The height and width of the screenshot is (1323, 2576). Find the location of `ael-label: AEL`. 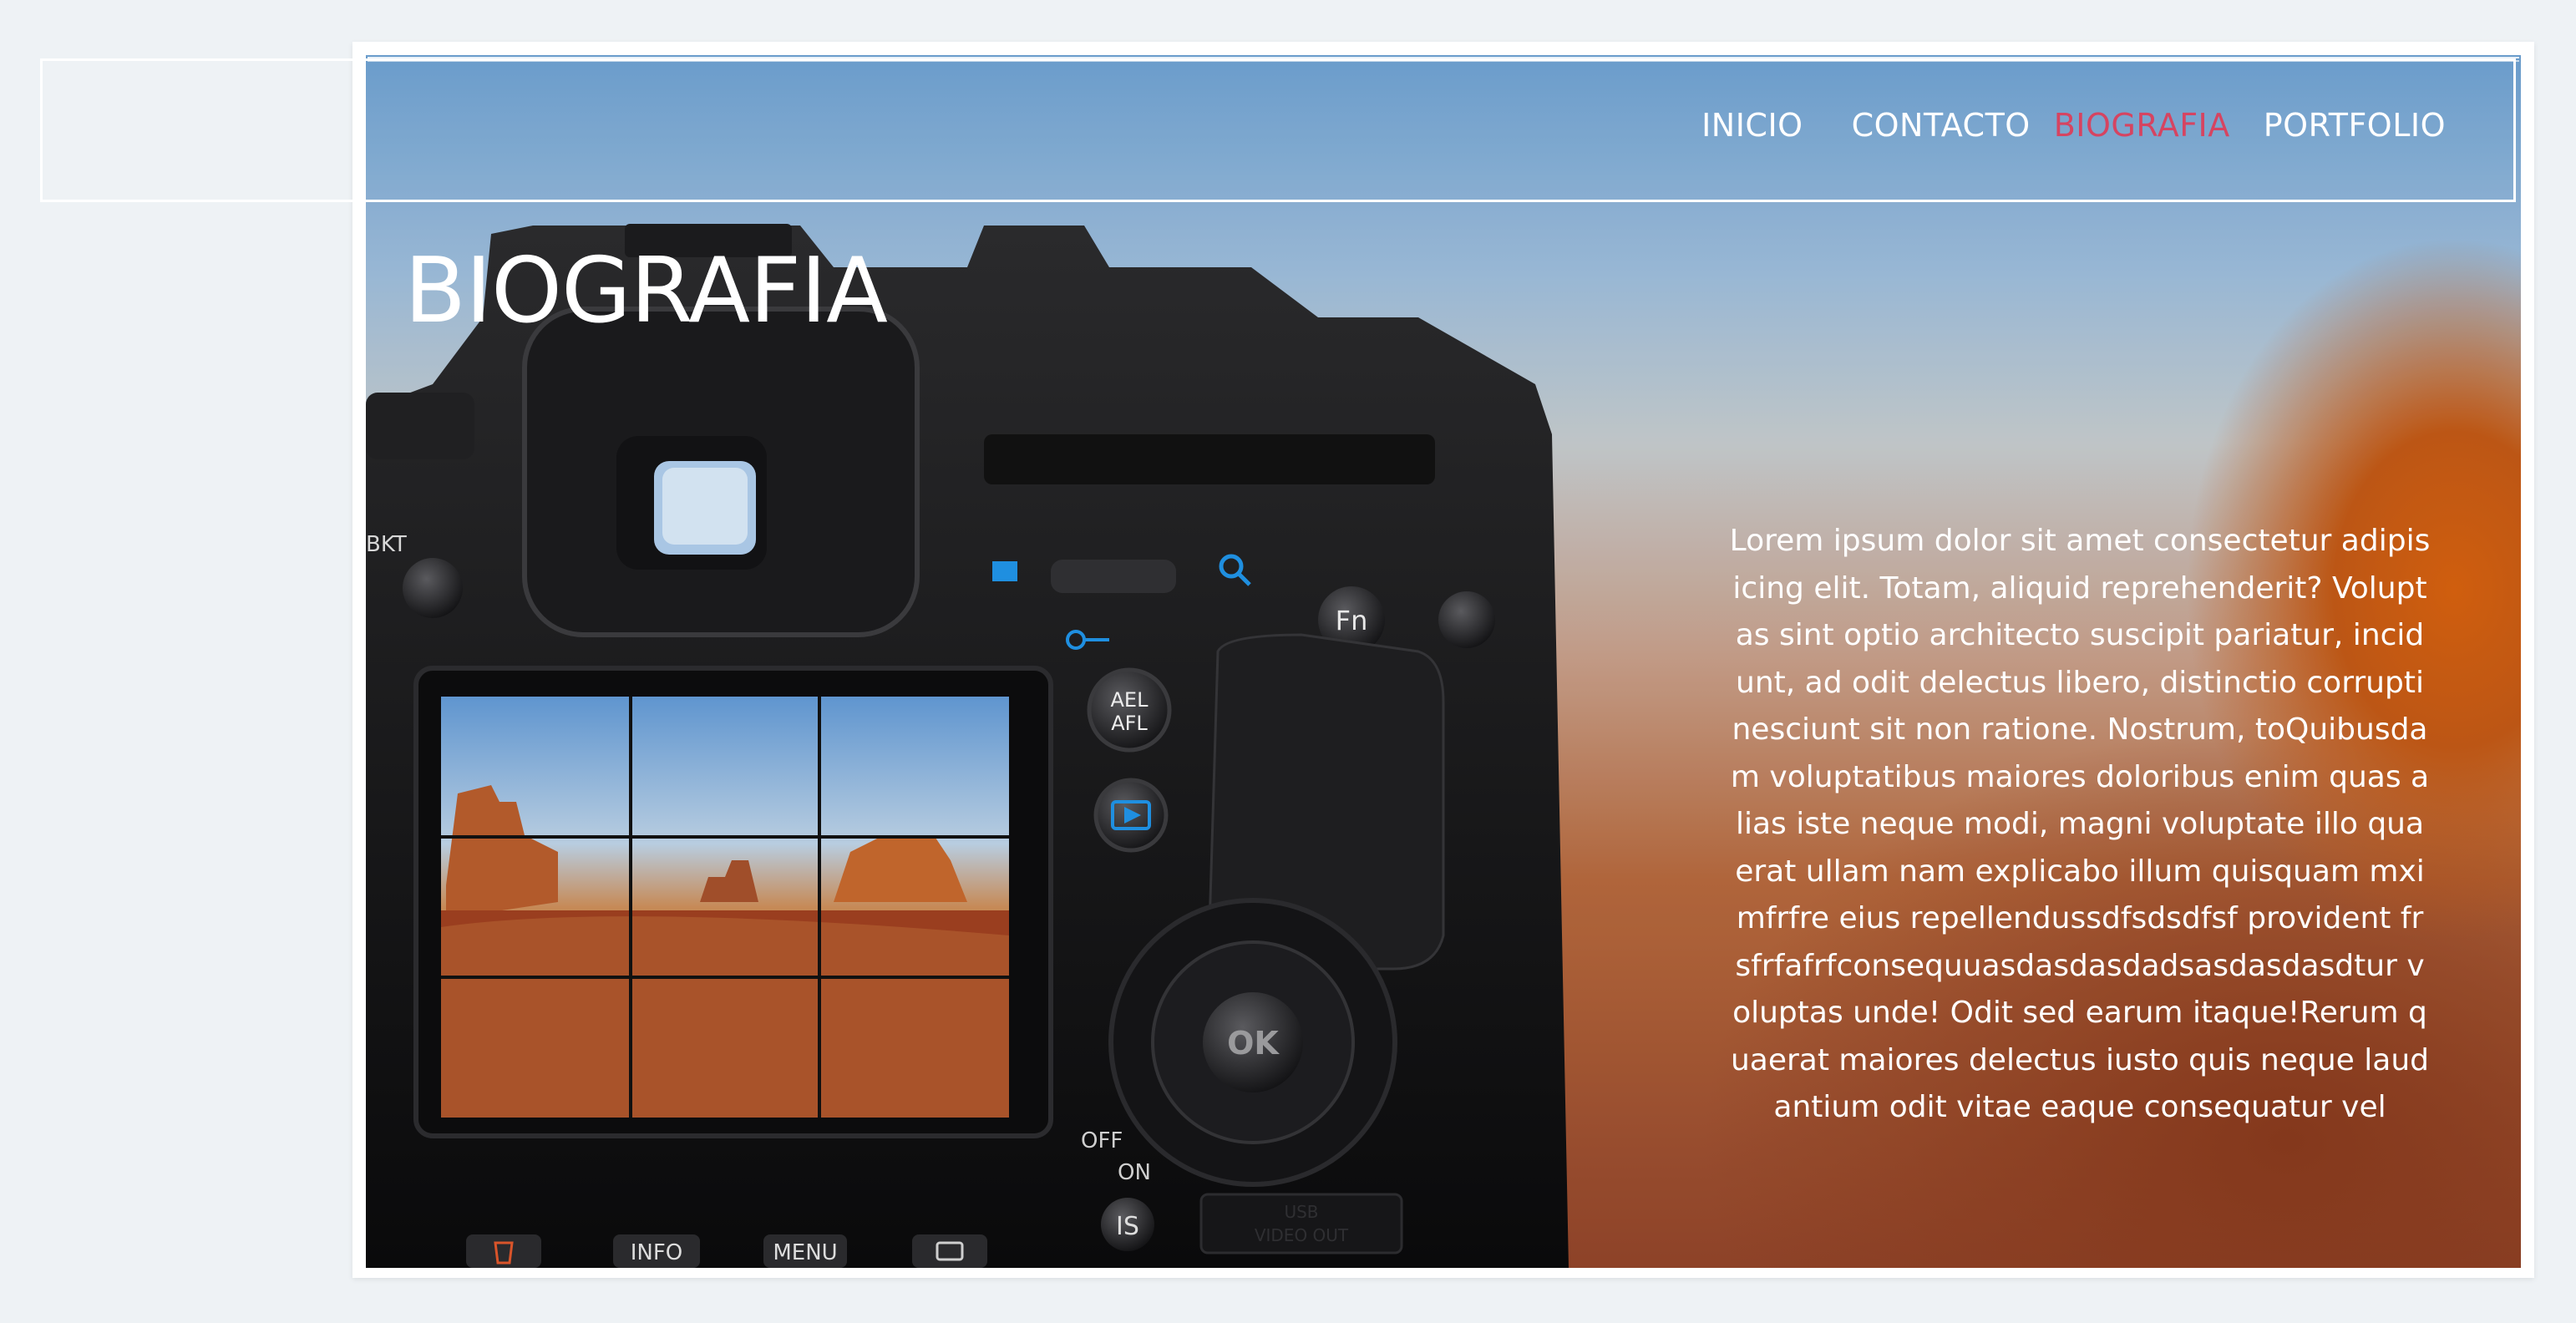

ael-label: AEL is located at coordinates (1130, 700).